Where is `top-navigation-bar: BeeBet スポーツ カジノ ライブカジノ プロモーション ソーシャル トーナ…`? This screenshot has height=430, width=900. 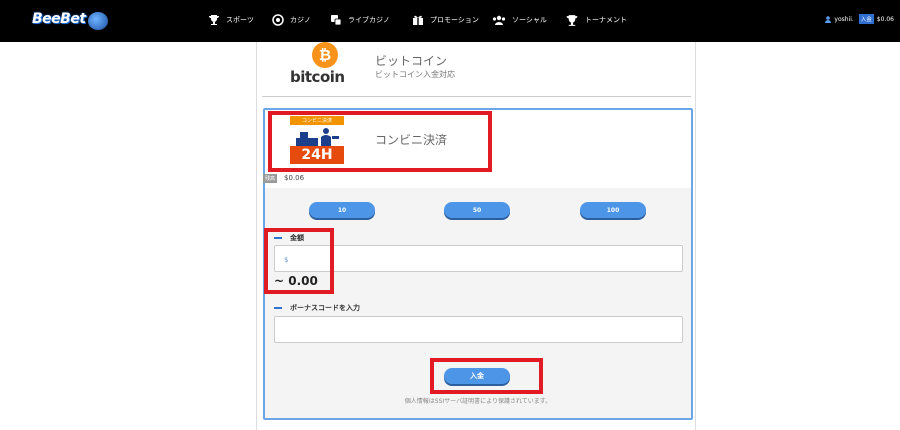
top-navigation-bar: BeeBet スポーツ カジノ ライブカジノ プロモーション ソーシャル トーナ… is located at coordinates (450, 21).